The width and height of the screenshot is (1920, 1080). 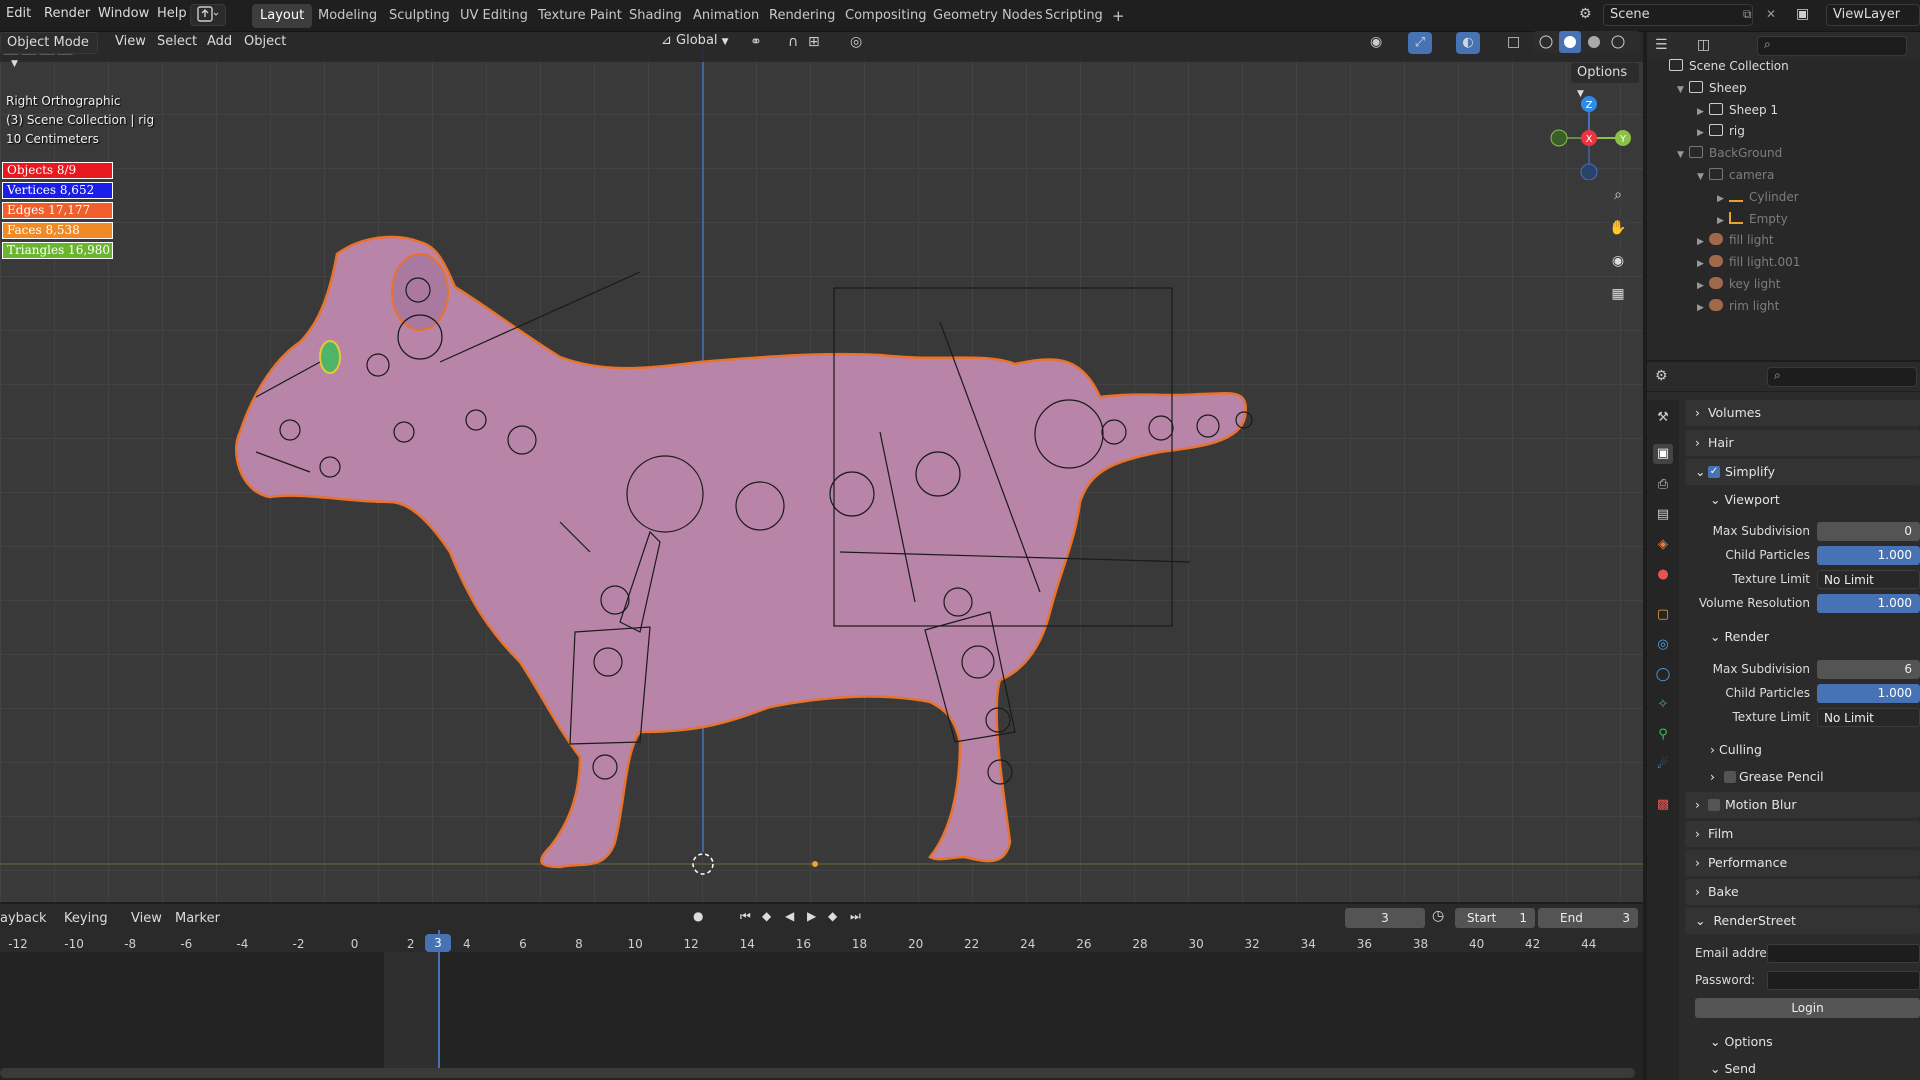 What do you see at coordinates (1703, 45) in the screenshot?
I see `filter-icon: ◫` at bounding box center [1703, 45].